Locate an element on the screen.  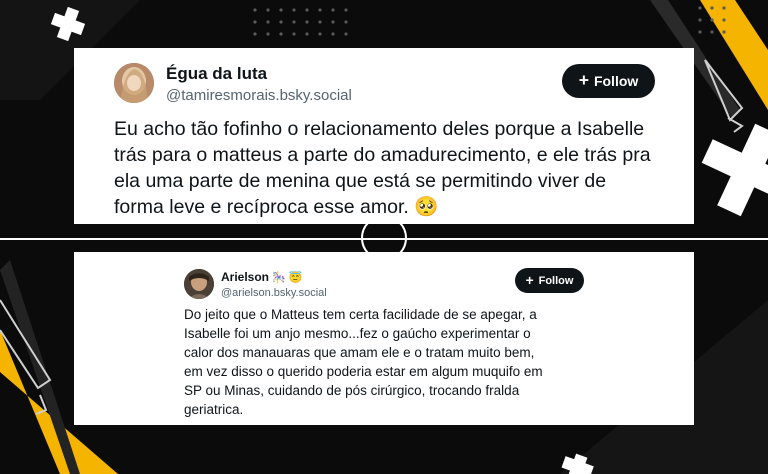
display-name: Arielson 🎠 😇 is located at coordinates (261, 277).